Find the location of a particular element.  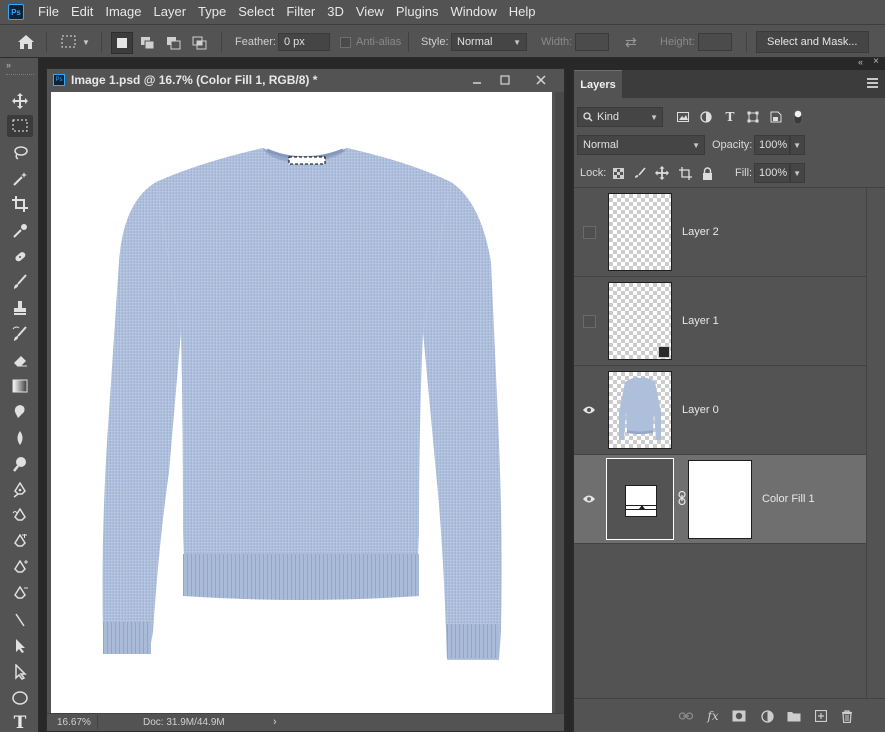

marquee-icon is located at coordinates (20, 126).